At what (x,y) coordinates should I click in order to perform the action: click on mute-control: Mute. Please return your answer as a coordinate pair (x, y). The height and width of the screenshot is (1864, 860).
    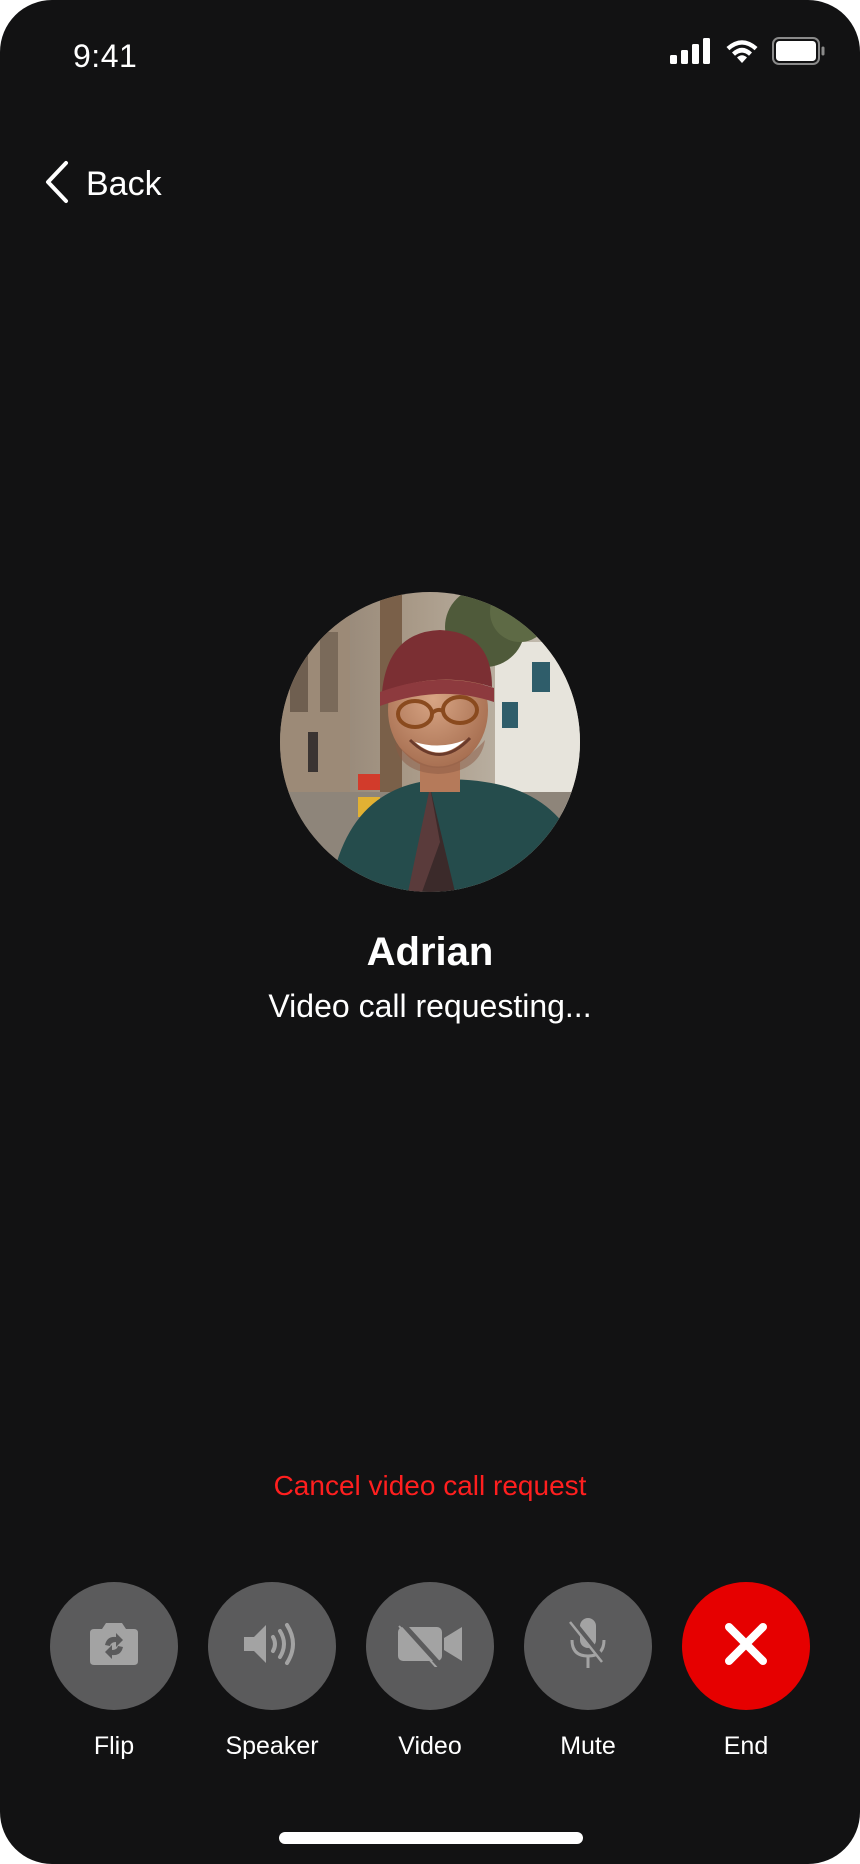
    Looking at the image, I should click on (588, 1671).